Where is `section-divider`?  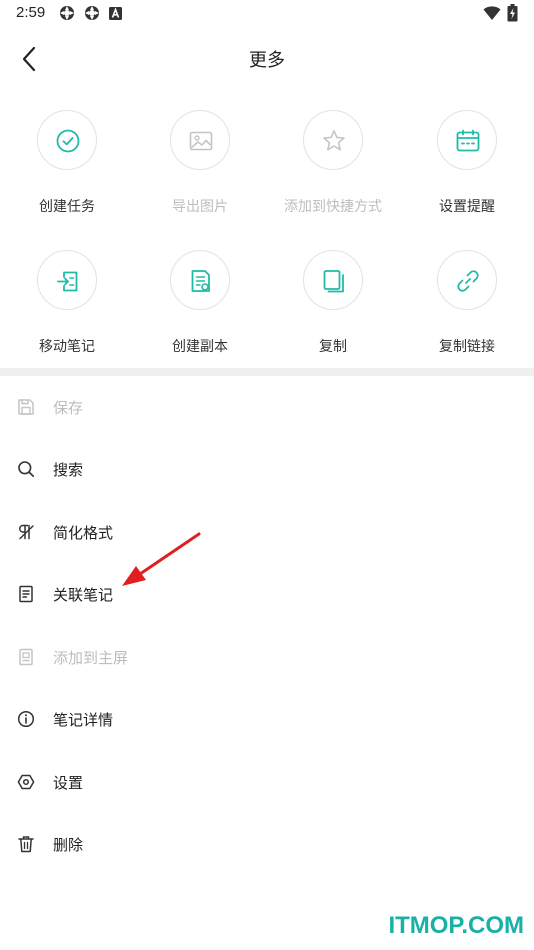
section-divider is located at coordinates (267, 372).